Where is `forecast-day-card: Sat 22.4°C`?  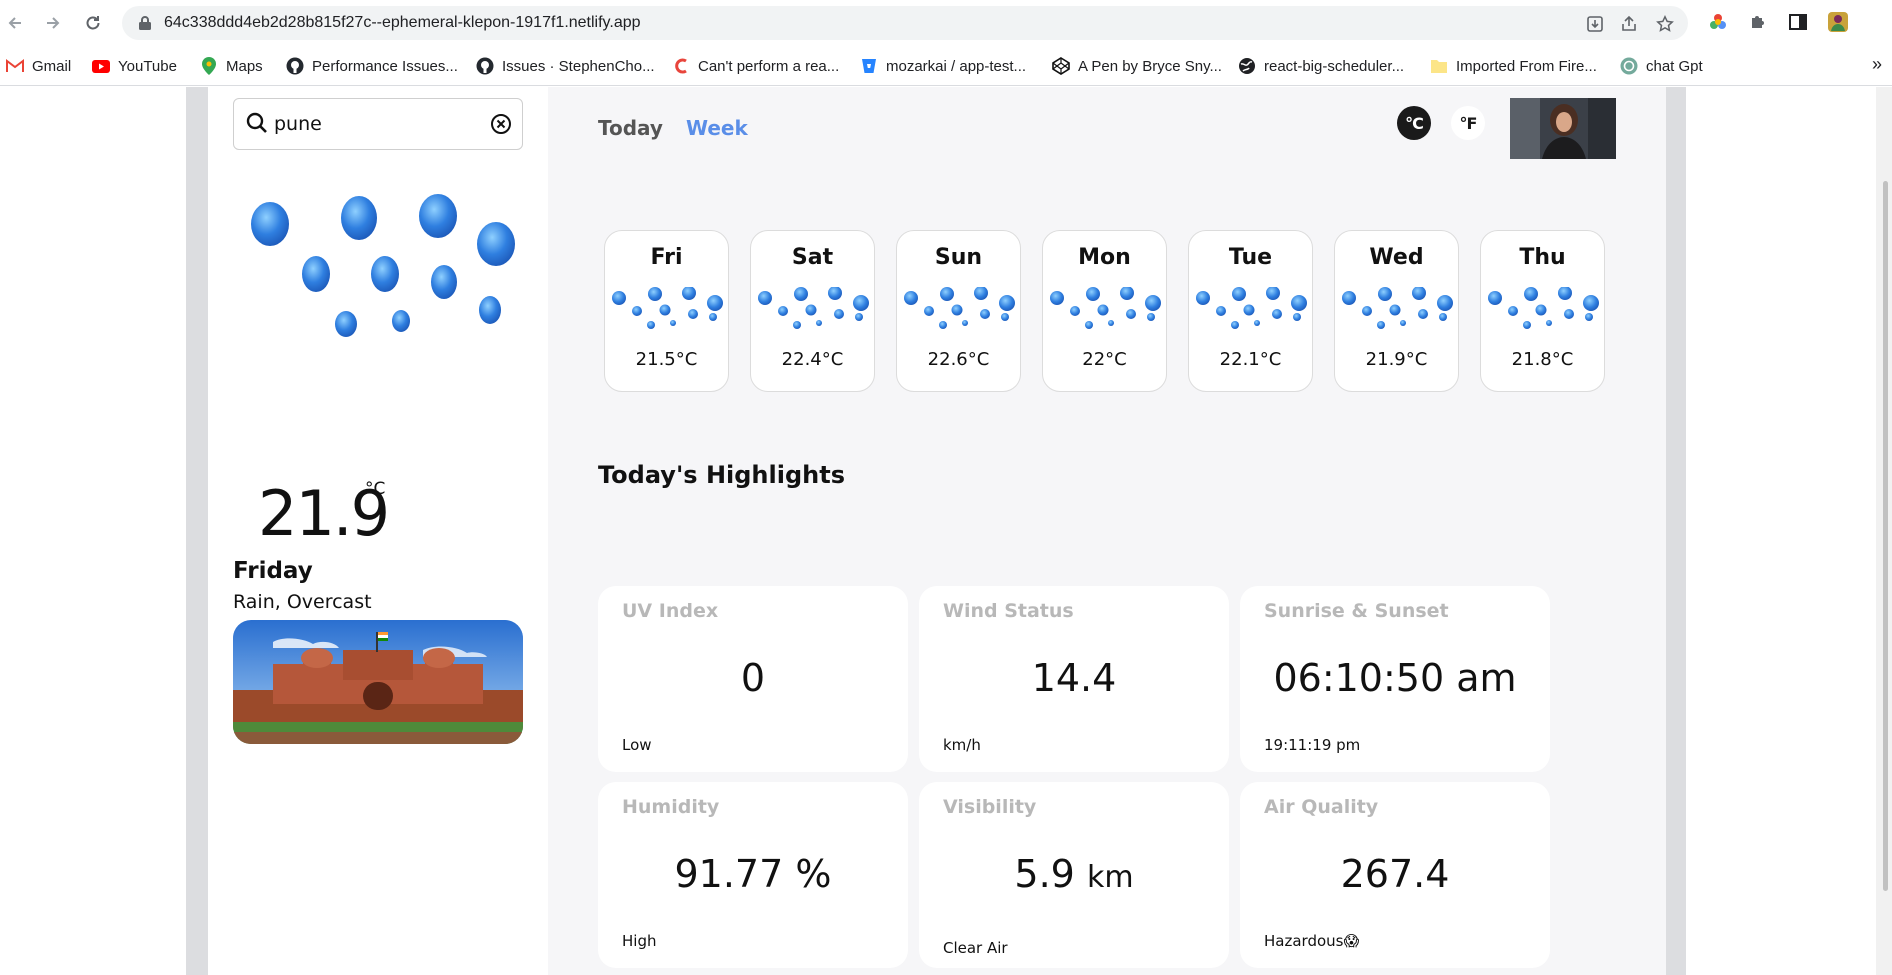 forecast-day-card: Sat 22.4°C is located at coordinates (812, 311).